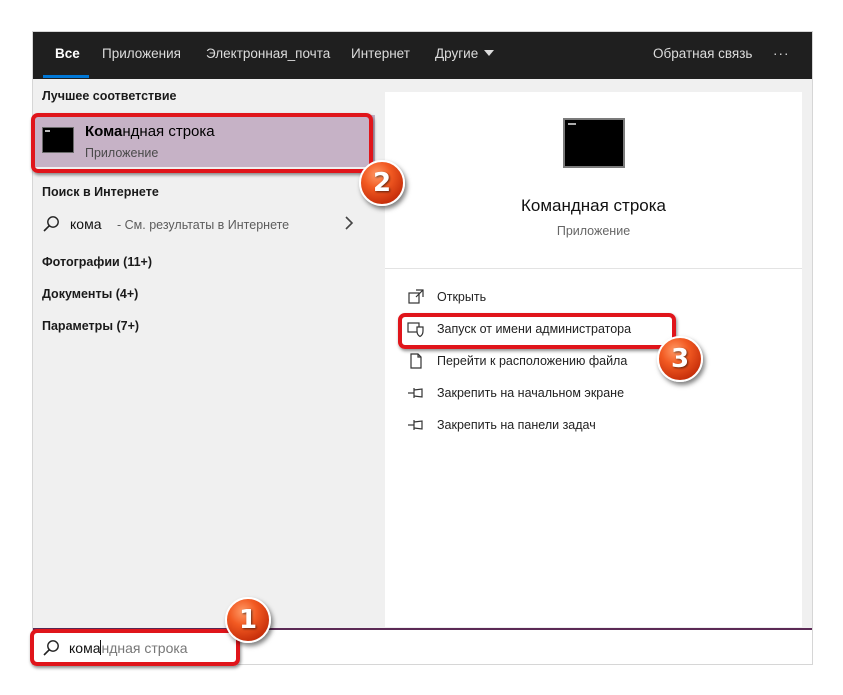 The width and height of the screenshot is (843, 695). What do you see at coordinates (537, 331) in the screenshot?
I see `highlight-box-run-as-admin` at bounding box center [537, 331].